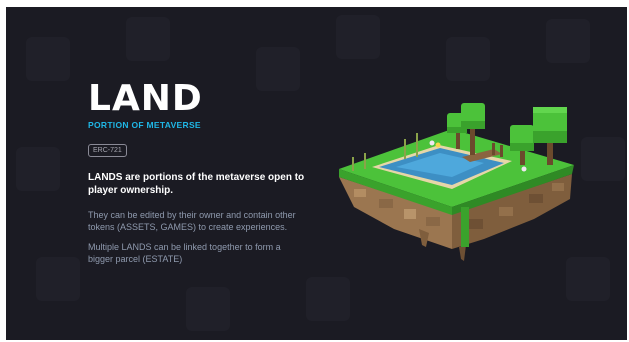  Describe the element at coordinates (550, 110) in the screenshot. I see `tree-canopy-highlight` at that location.